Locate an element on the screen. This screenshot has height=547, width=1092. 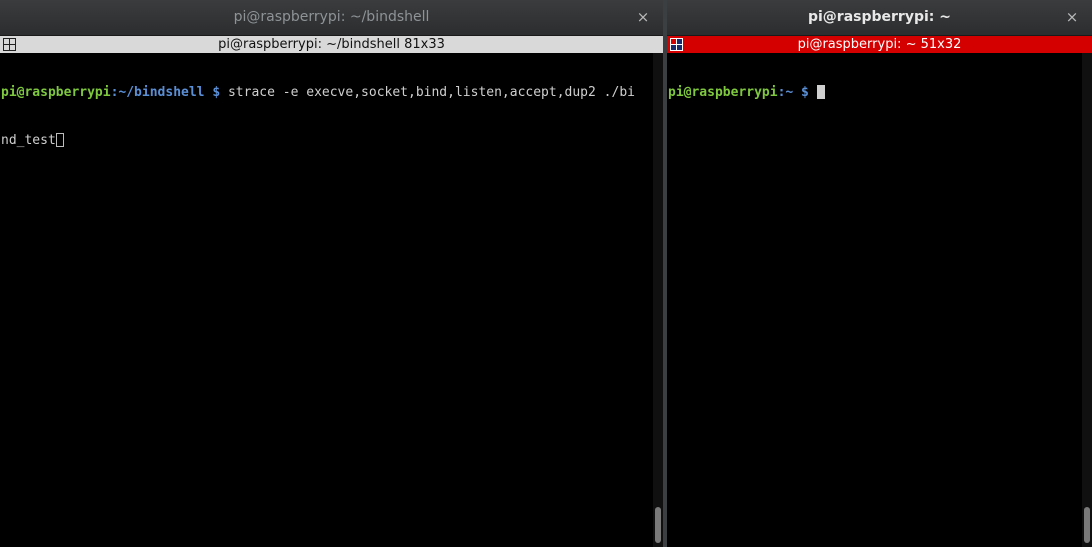
prompt-path: :~/bindshell is located at coordinates (157, 92).